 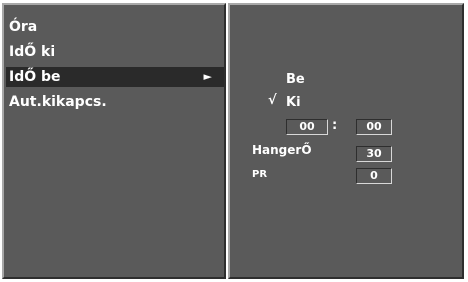 What do you see at coordinates (35, 77) in the screenshot?
I see `menu-item-label: IdŐ be` at bounding box center [35, 77].